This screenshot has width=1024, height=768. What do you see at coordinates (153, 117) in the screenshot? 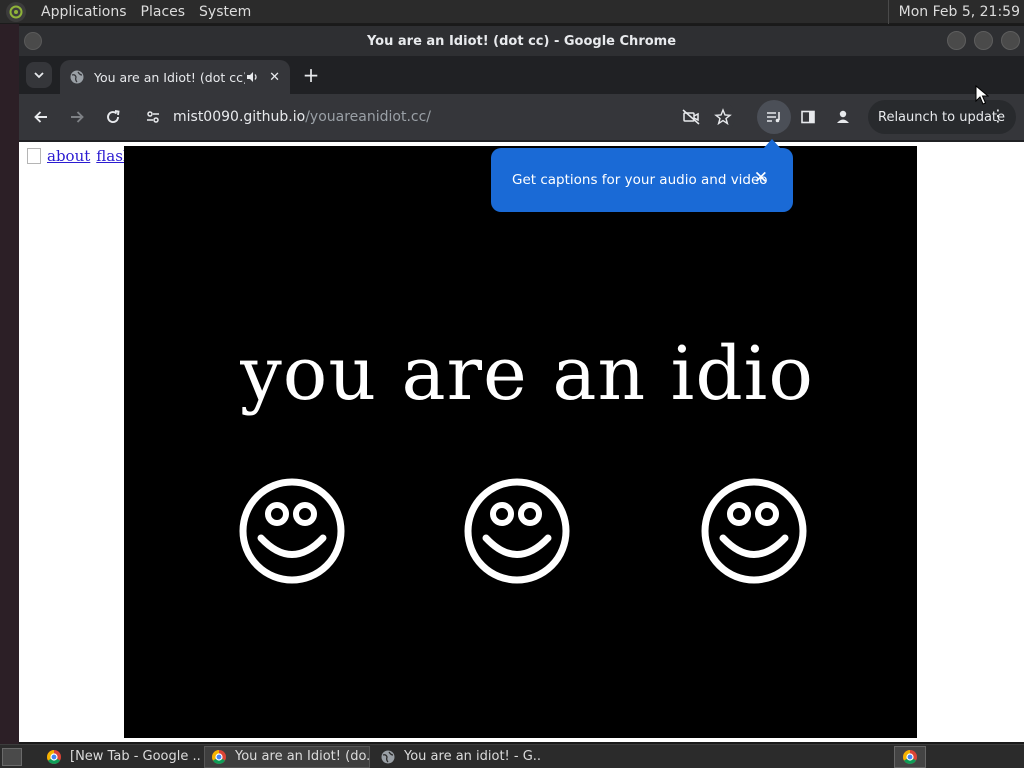
I see `site-settings-icon` at bounding box center [153, 117].